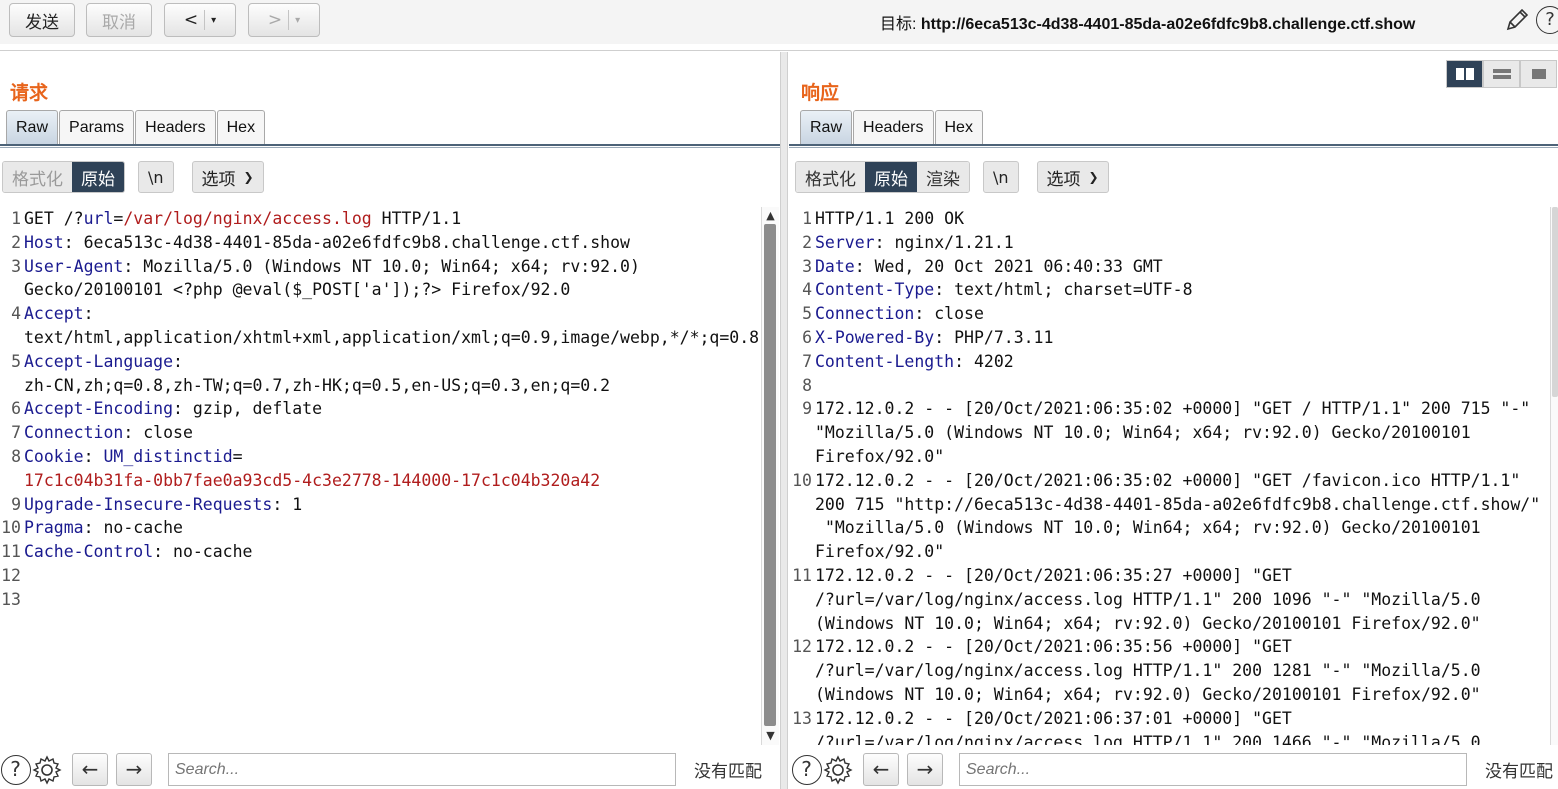  Describe the element at coordinates (200, 20) in the screenshot. I see `history-back-button: < ▾` at that location.